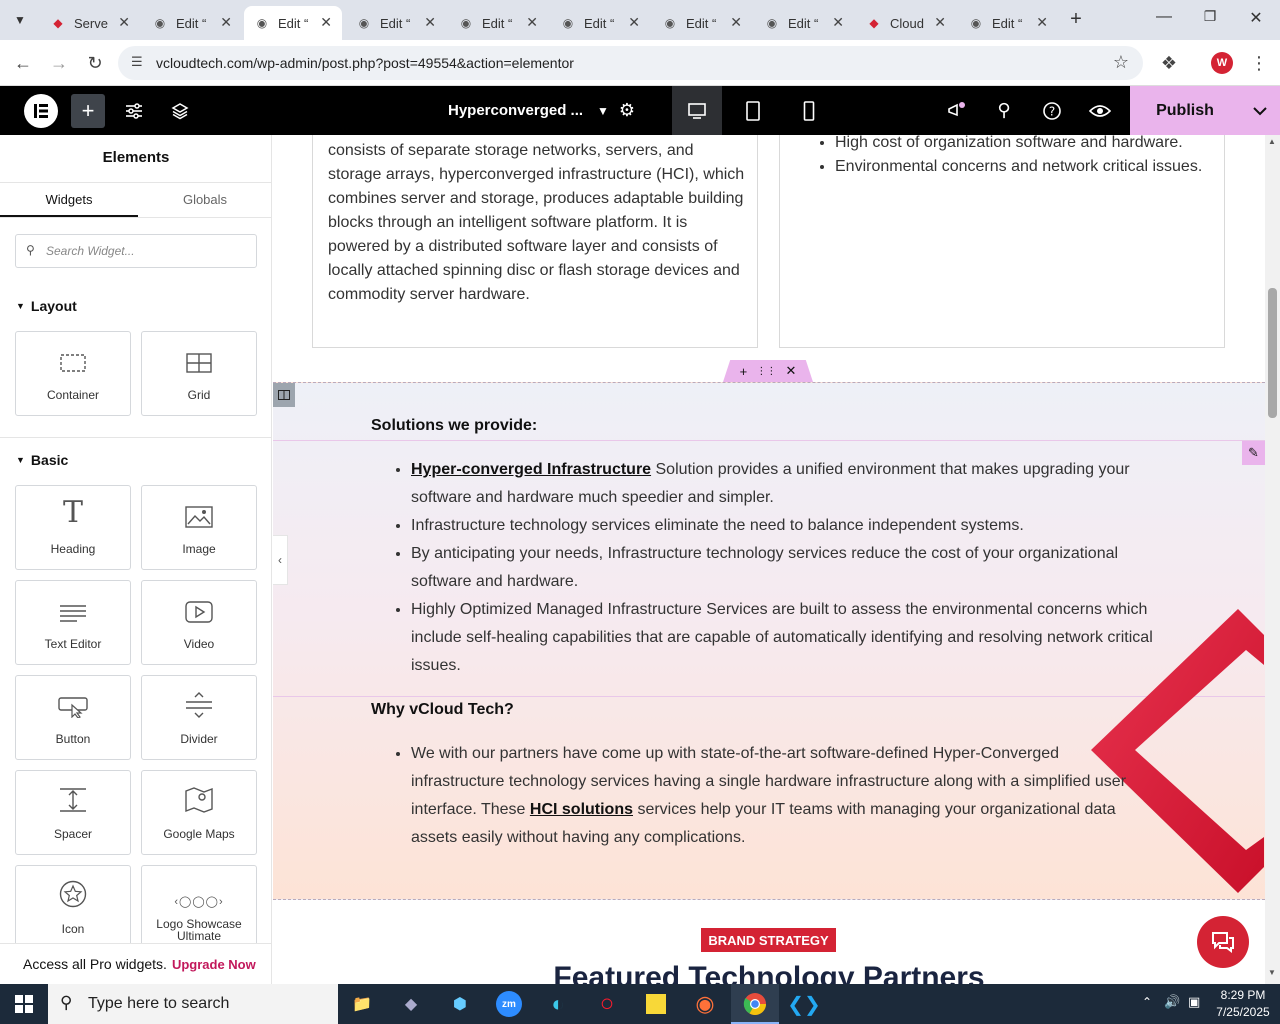  Describe the element at coordinates (1272, 141) in the screenshot. I see `scroll-up-icon: ▲` at that location.